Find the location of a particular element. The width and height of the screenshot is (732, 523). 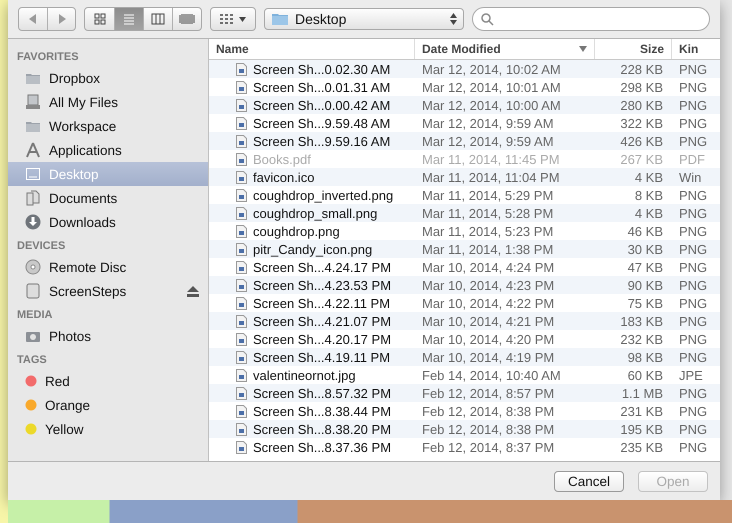

list-icon is located at coordinates (129, 19).